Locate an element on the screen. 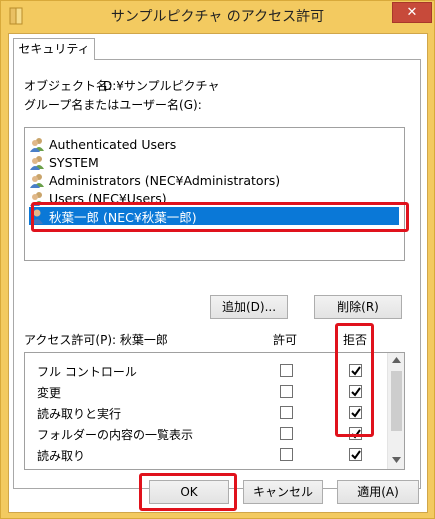 The height and width of the screenshot is (519, 435). perm-row-list-folder: フォルダーの内容の一覧表示 is located at coordinates (206, 433).